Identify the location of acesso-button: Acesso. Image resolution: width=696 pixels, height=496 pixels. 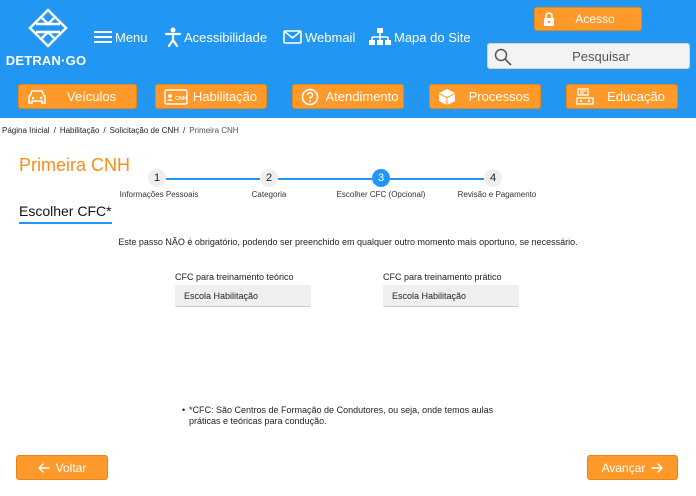
(588, 19).